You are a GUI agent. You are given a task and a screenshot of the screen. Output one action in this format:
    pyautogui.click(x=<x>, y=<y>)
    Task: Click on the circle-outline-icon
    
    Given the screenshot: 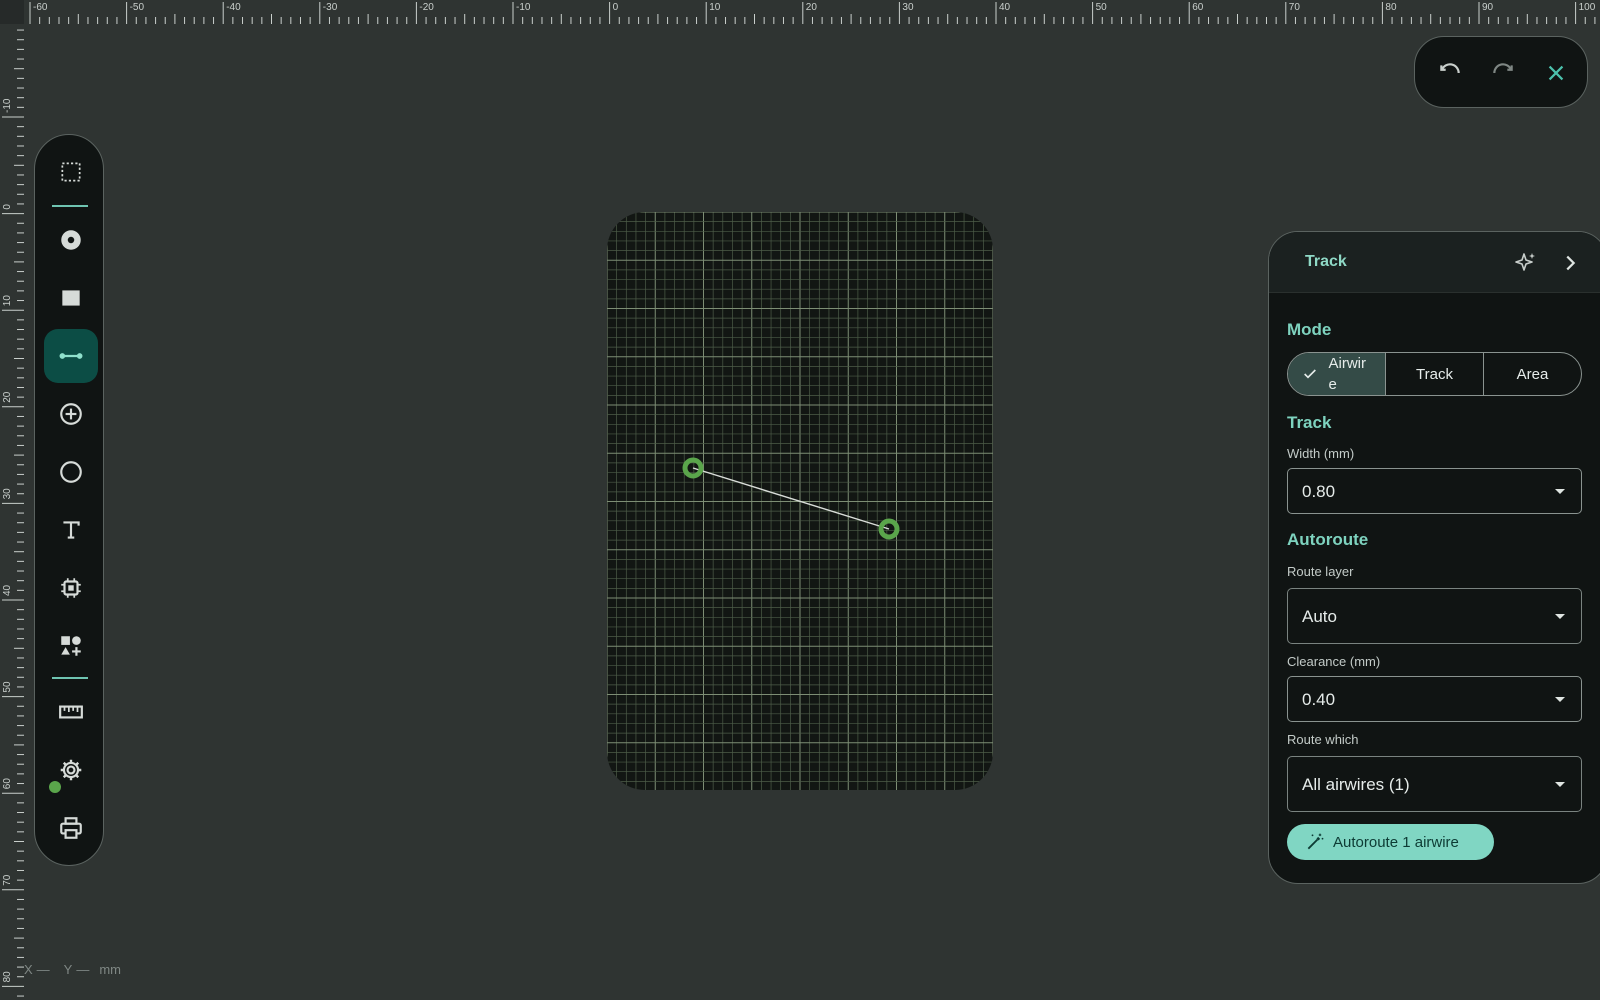 What is the action you would take?
    pyautogui.click(x=71, y=472)
    